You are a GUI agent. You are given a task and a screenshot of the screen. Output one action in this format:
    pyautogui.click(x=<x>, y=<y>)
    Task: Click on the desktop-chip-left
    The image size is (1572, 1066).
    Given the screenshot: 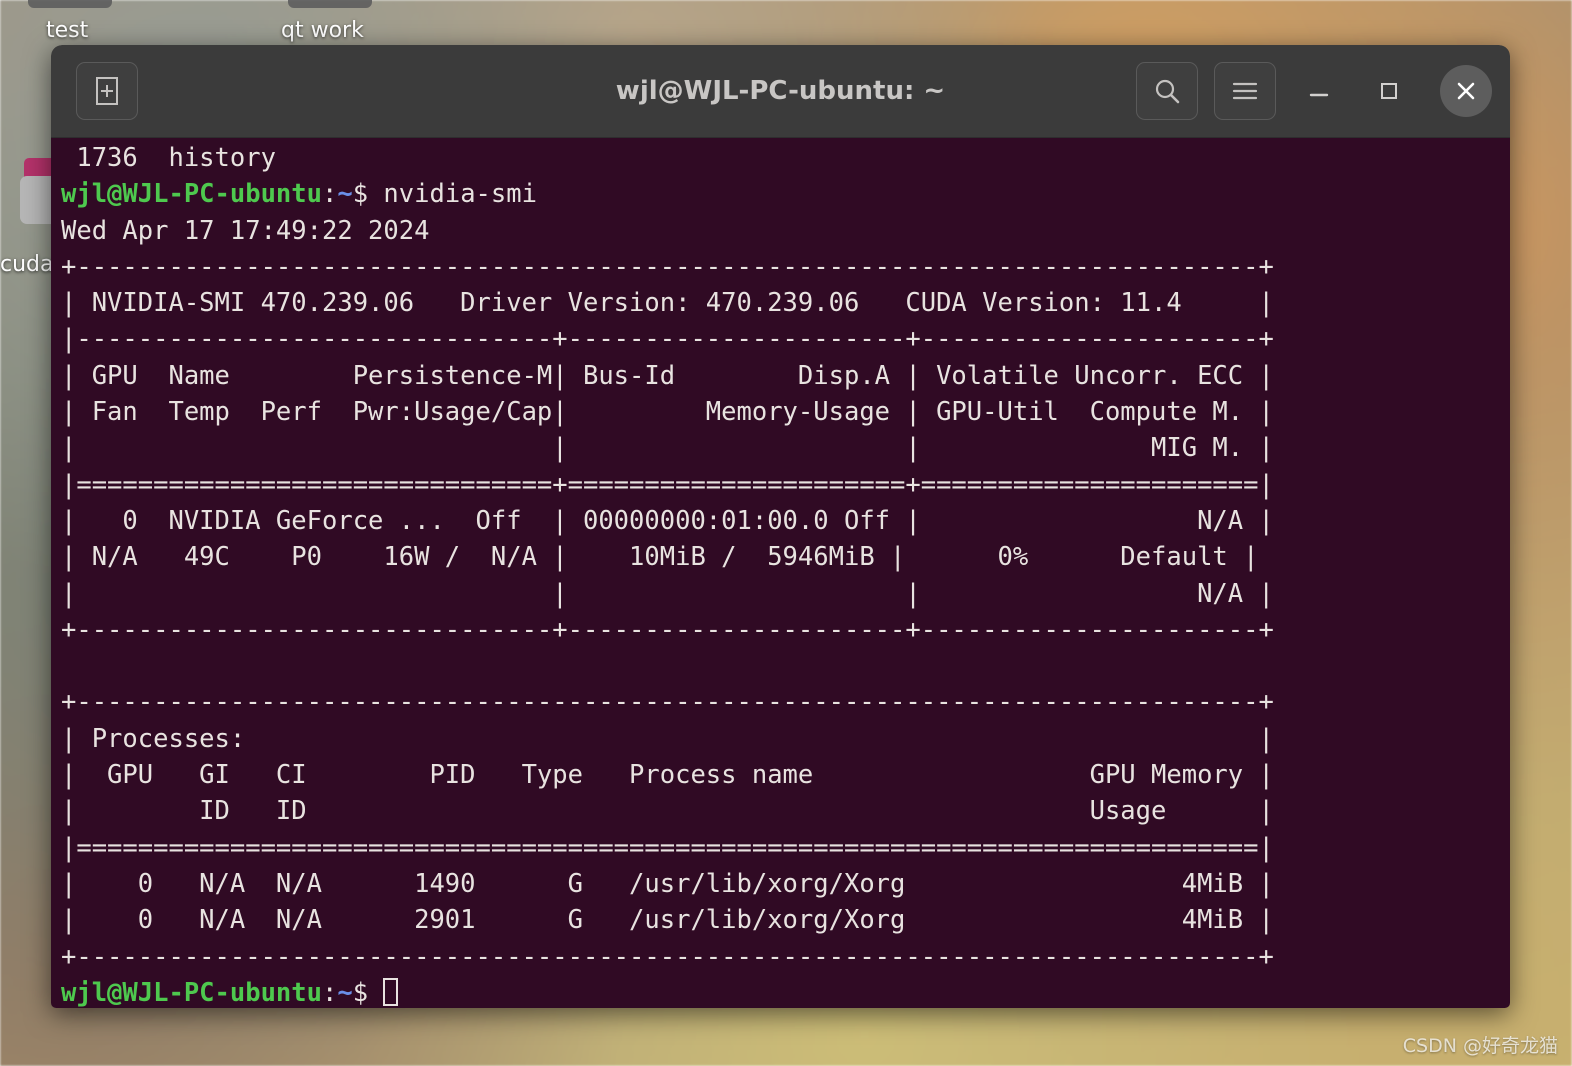 What is the action you would take?
    pyautogui.click(x=70, y=4)
    